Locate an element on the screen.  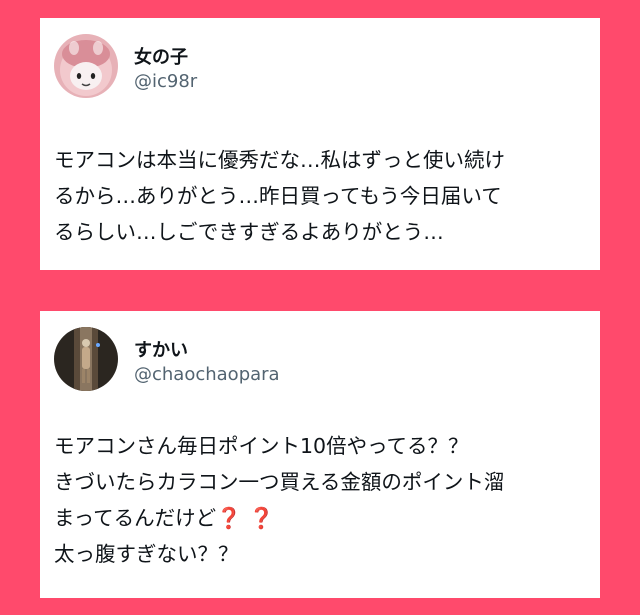
pink-character-avatar-icon is located at coordinates (86, 66).